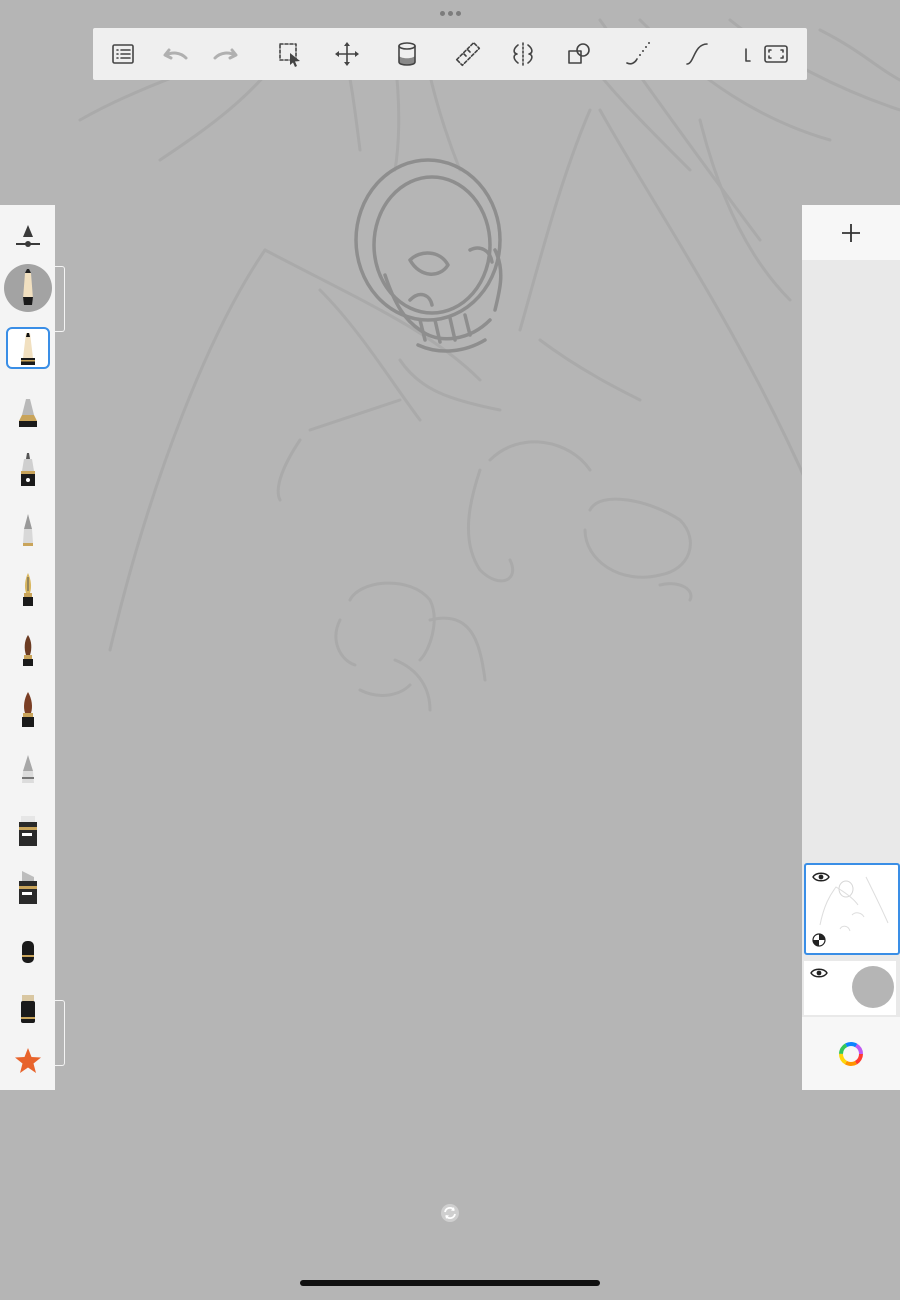 The width and height of the screenshot is (900, 1300). I want to click on sync-icon, so click(450, 1213).